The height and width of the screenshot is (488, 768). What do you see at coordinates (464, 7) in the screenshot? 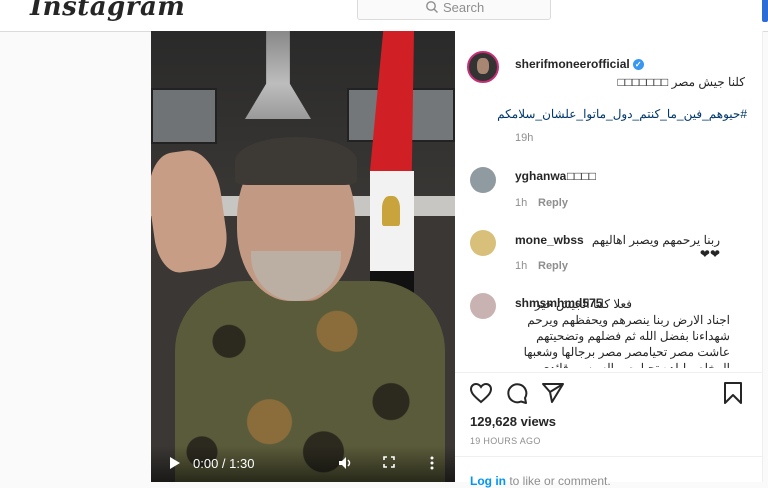
I see `search-placeholder: Search` at bounding box center [464, 7].